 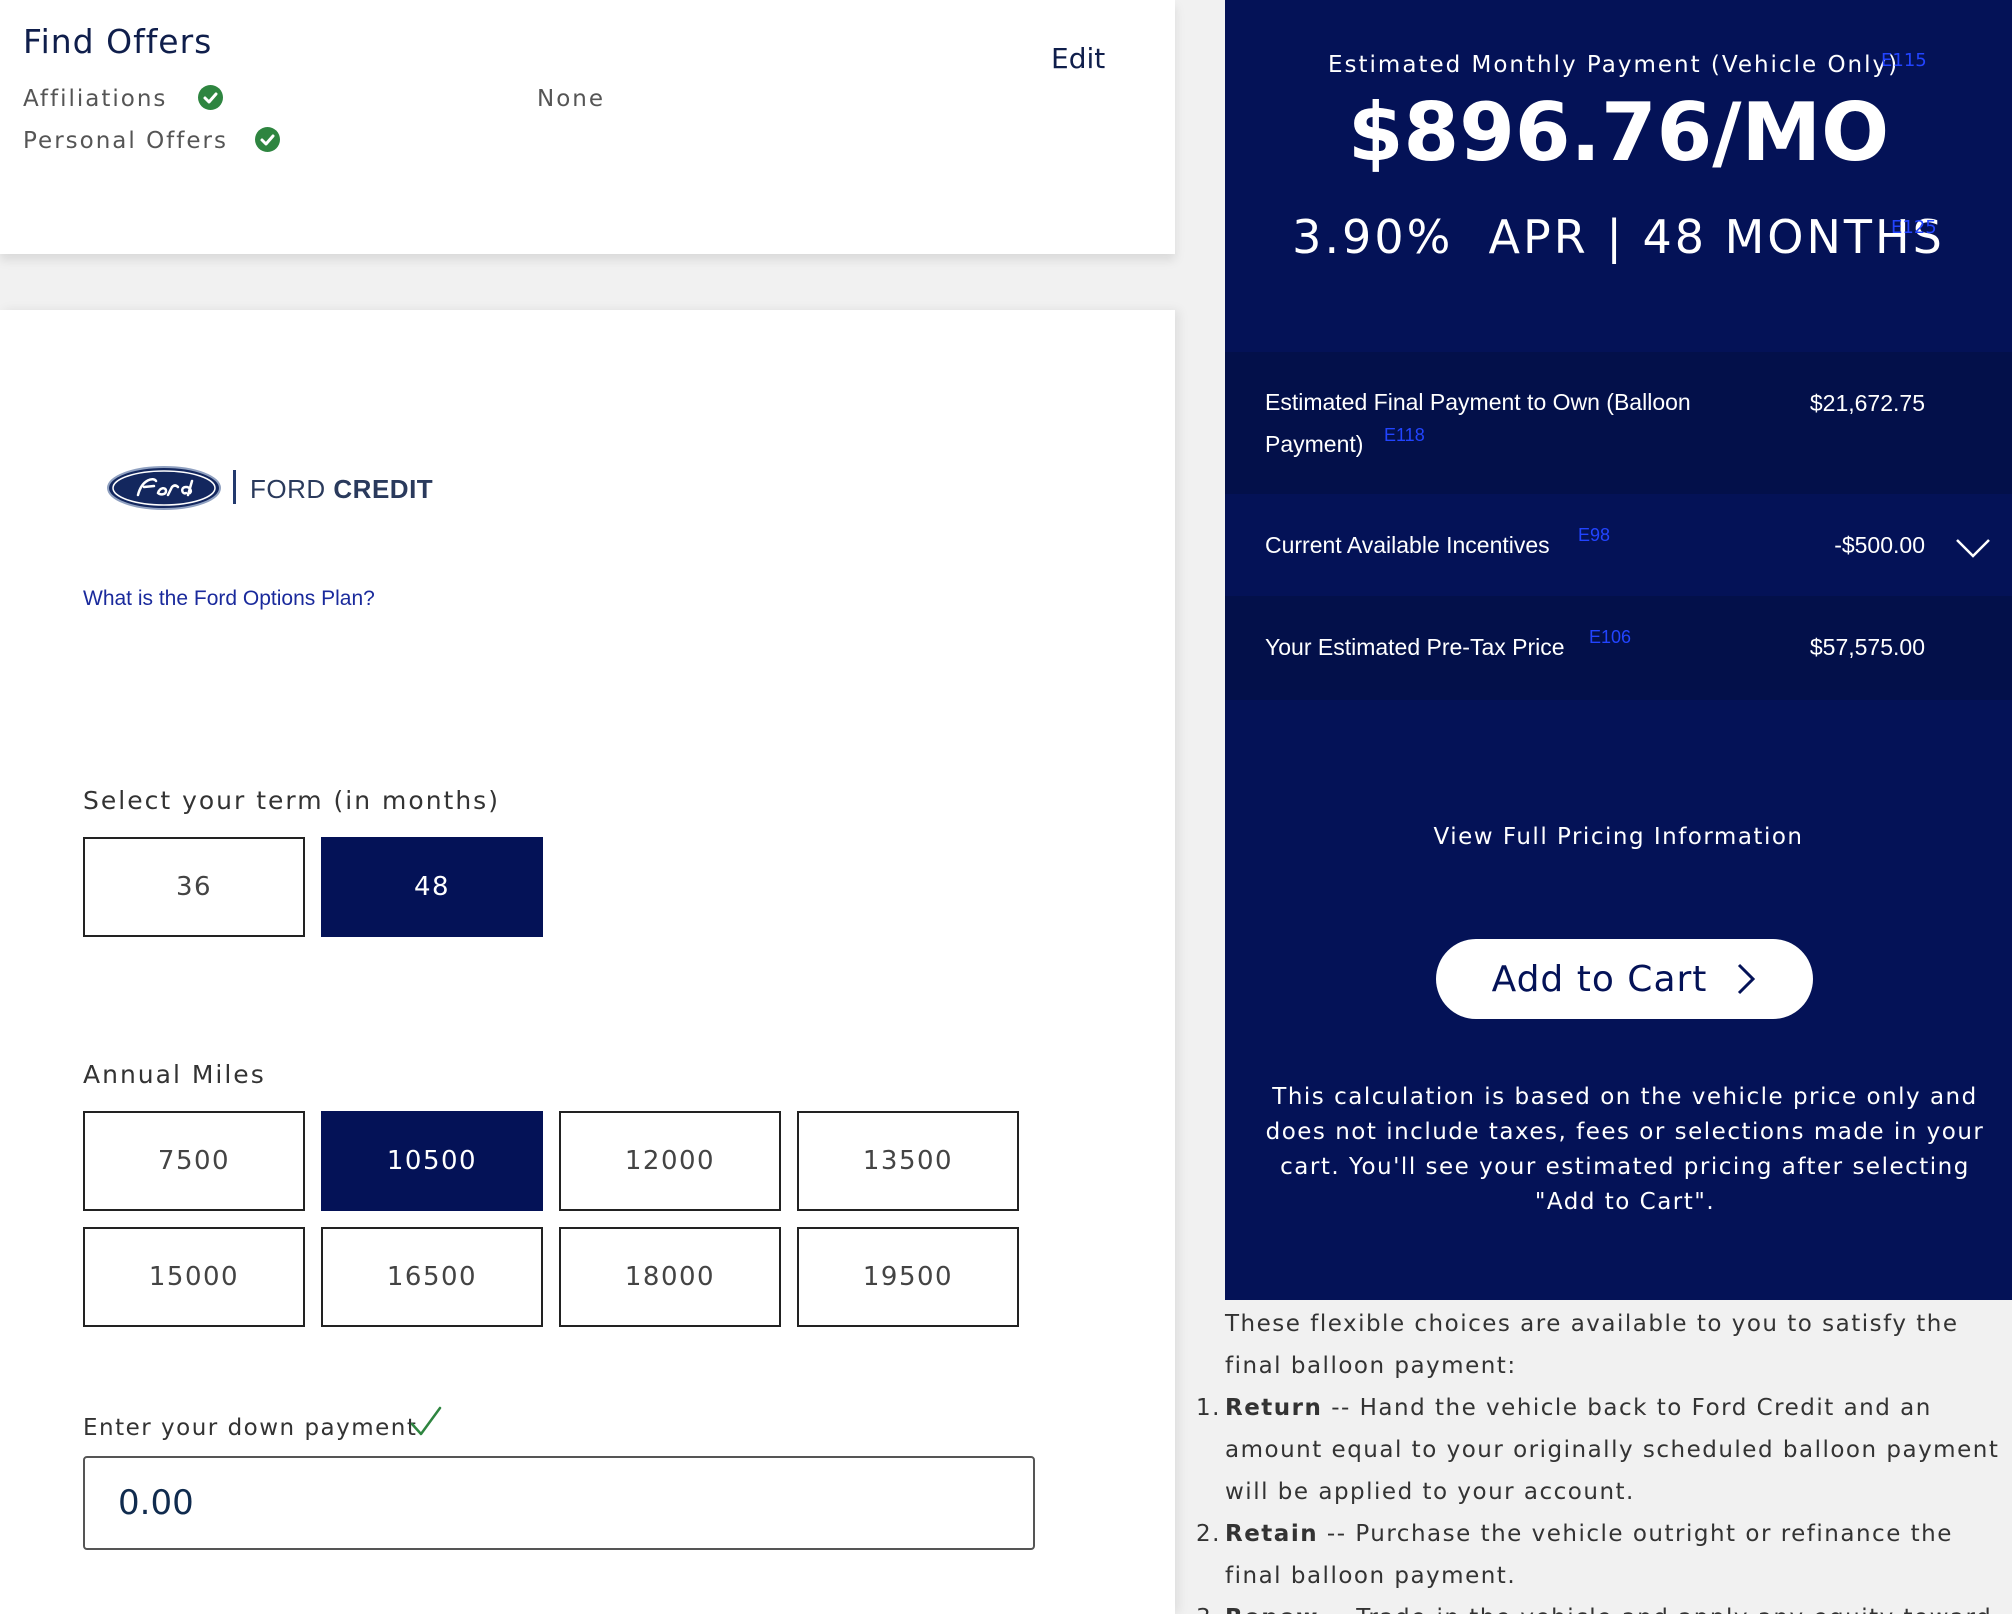 I want to click on list-item-number: 1., so click(x=1208, y=1408).